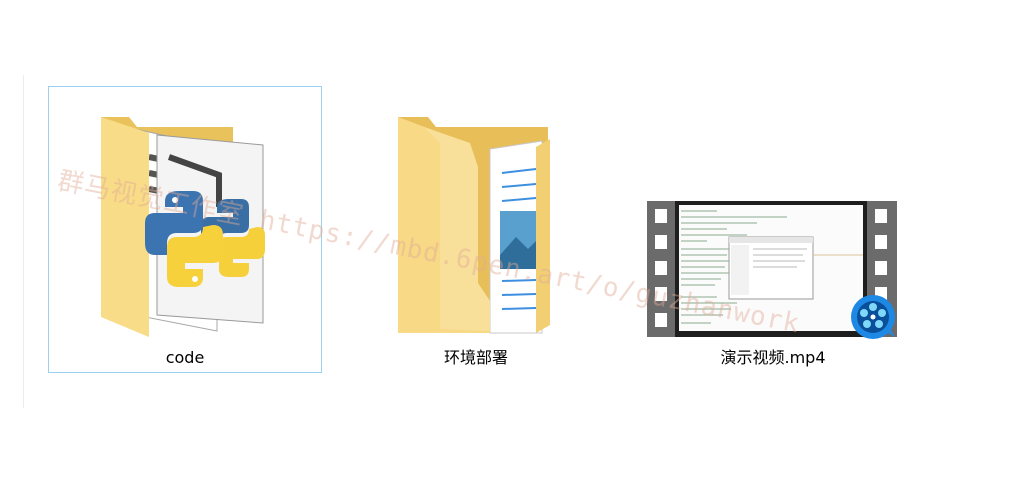  Describe the element at coordinates (476, 217) in the screenshot. I see `folder-document-icon` at that location.